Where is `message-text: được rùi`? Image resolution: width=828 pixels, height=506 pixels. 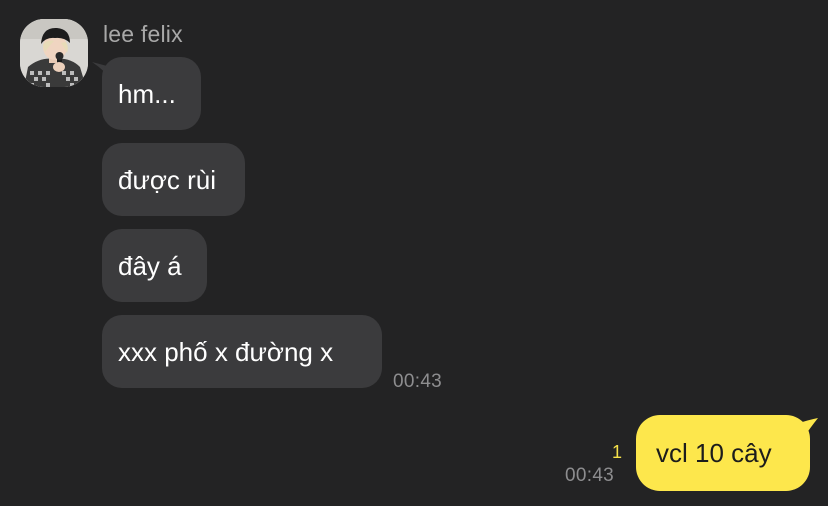
message-text: được rùi is located at coordinates (167, 179).